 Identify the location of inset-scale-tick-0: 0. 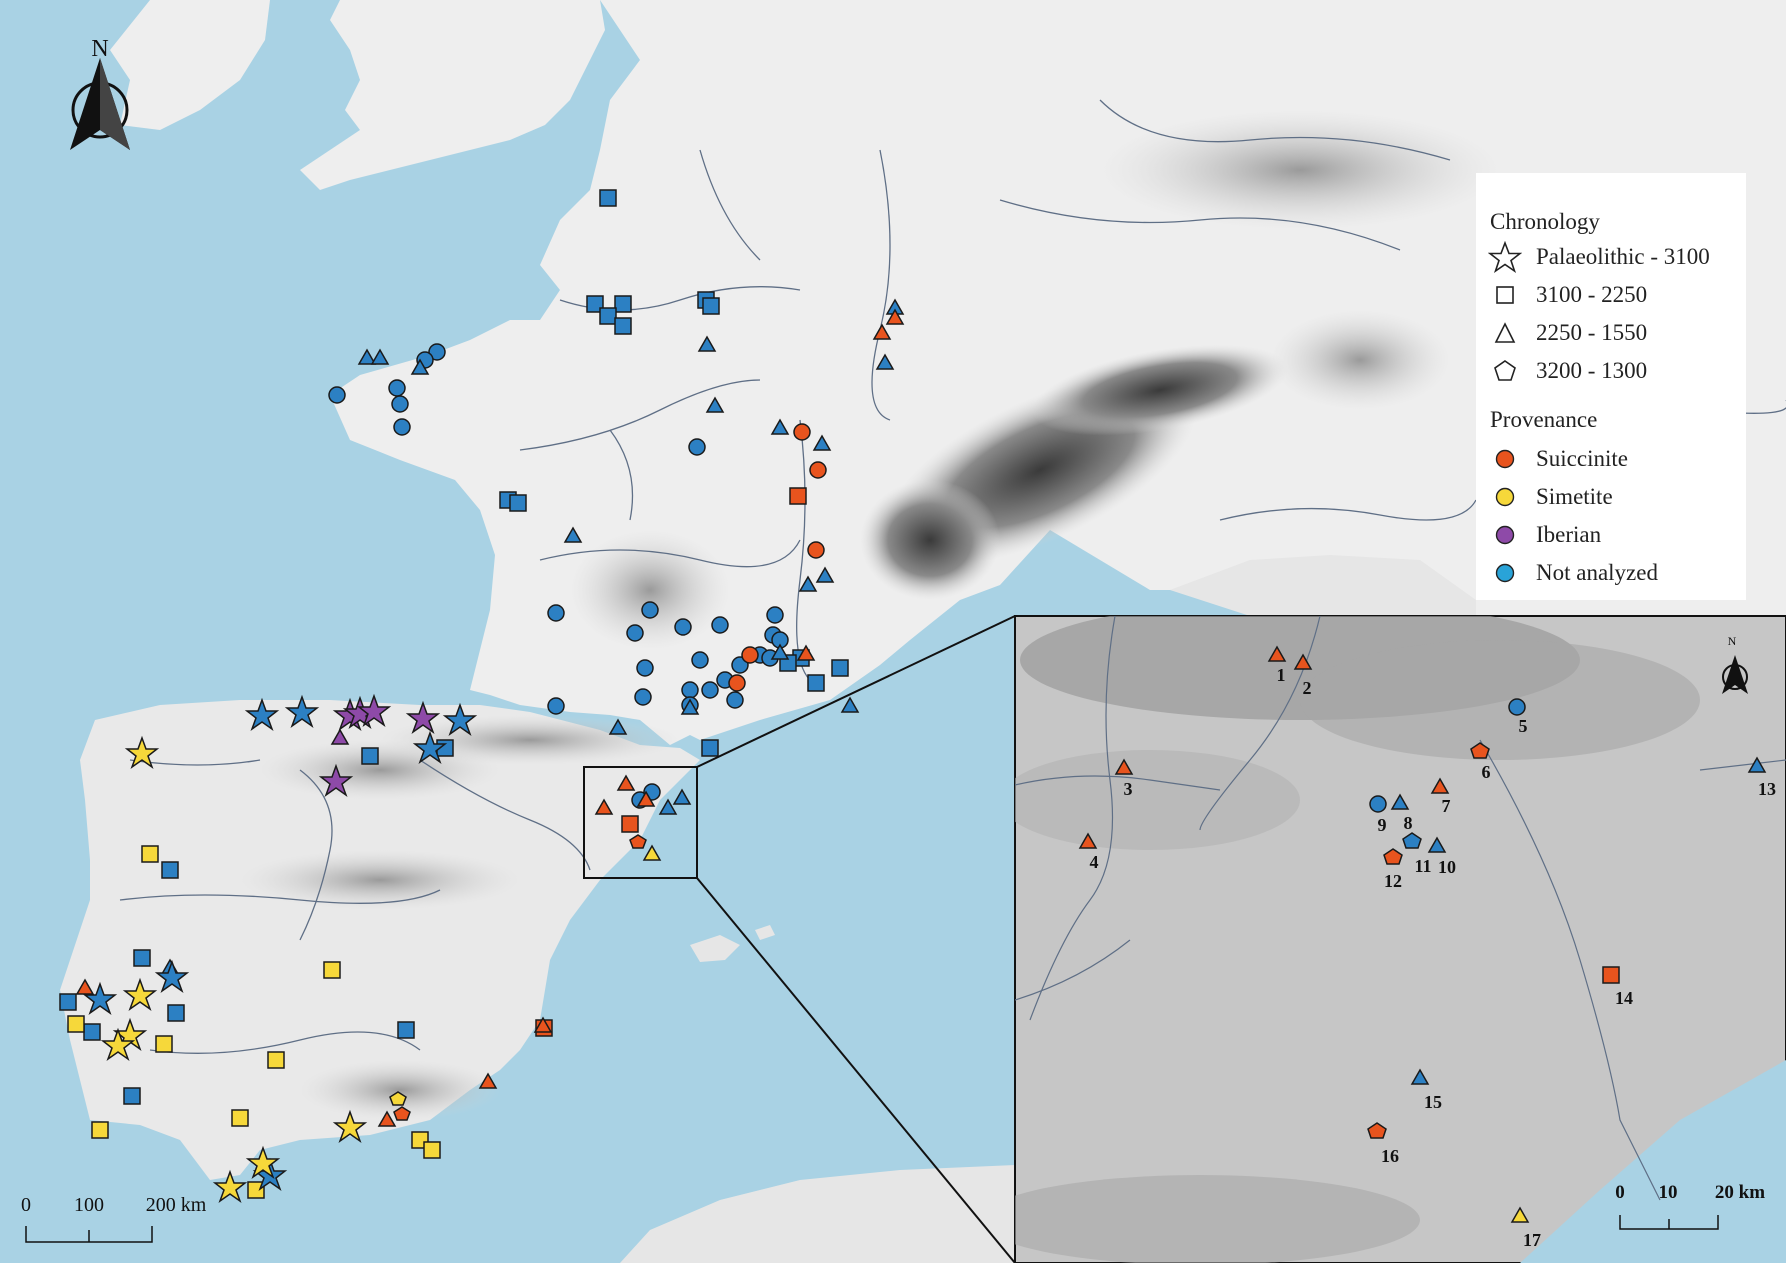
(1620, 1192).